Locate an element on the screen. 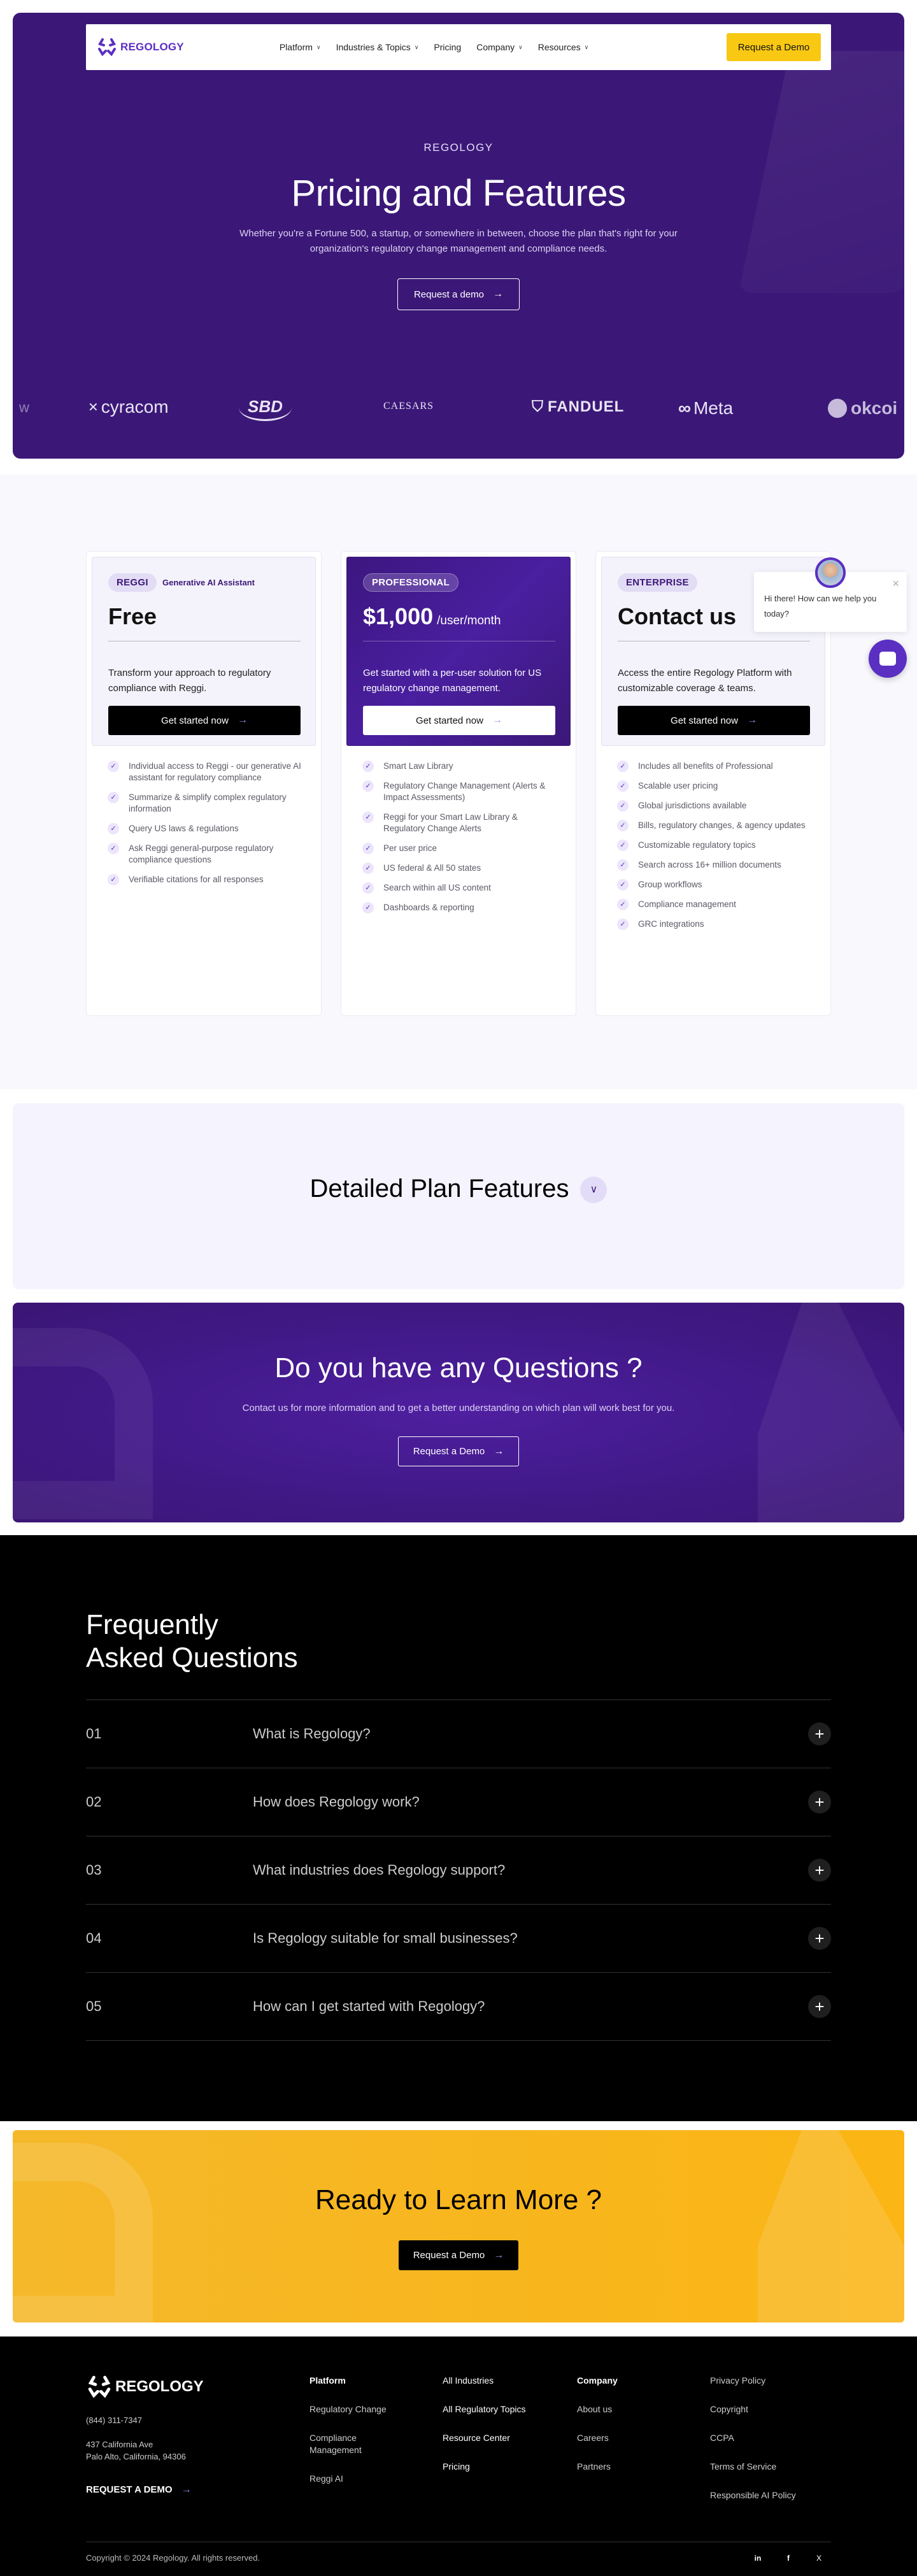 This screenshot has height=2576, width=917. footer-link: All Industries is located at coordinates (484, 2381).